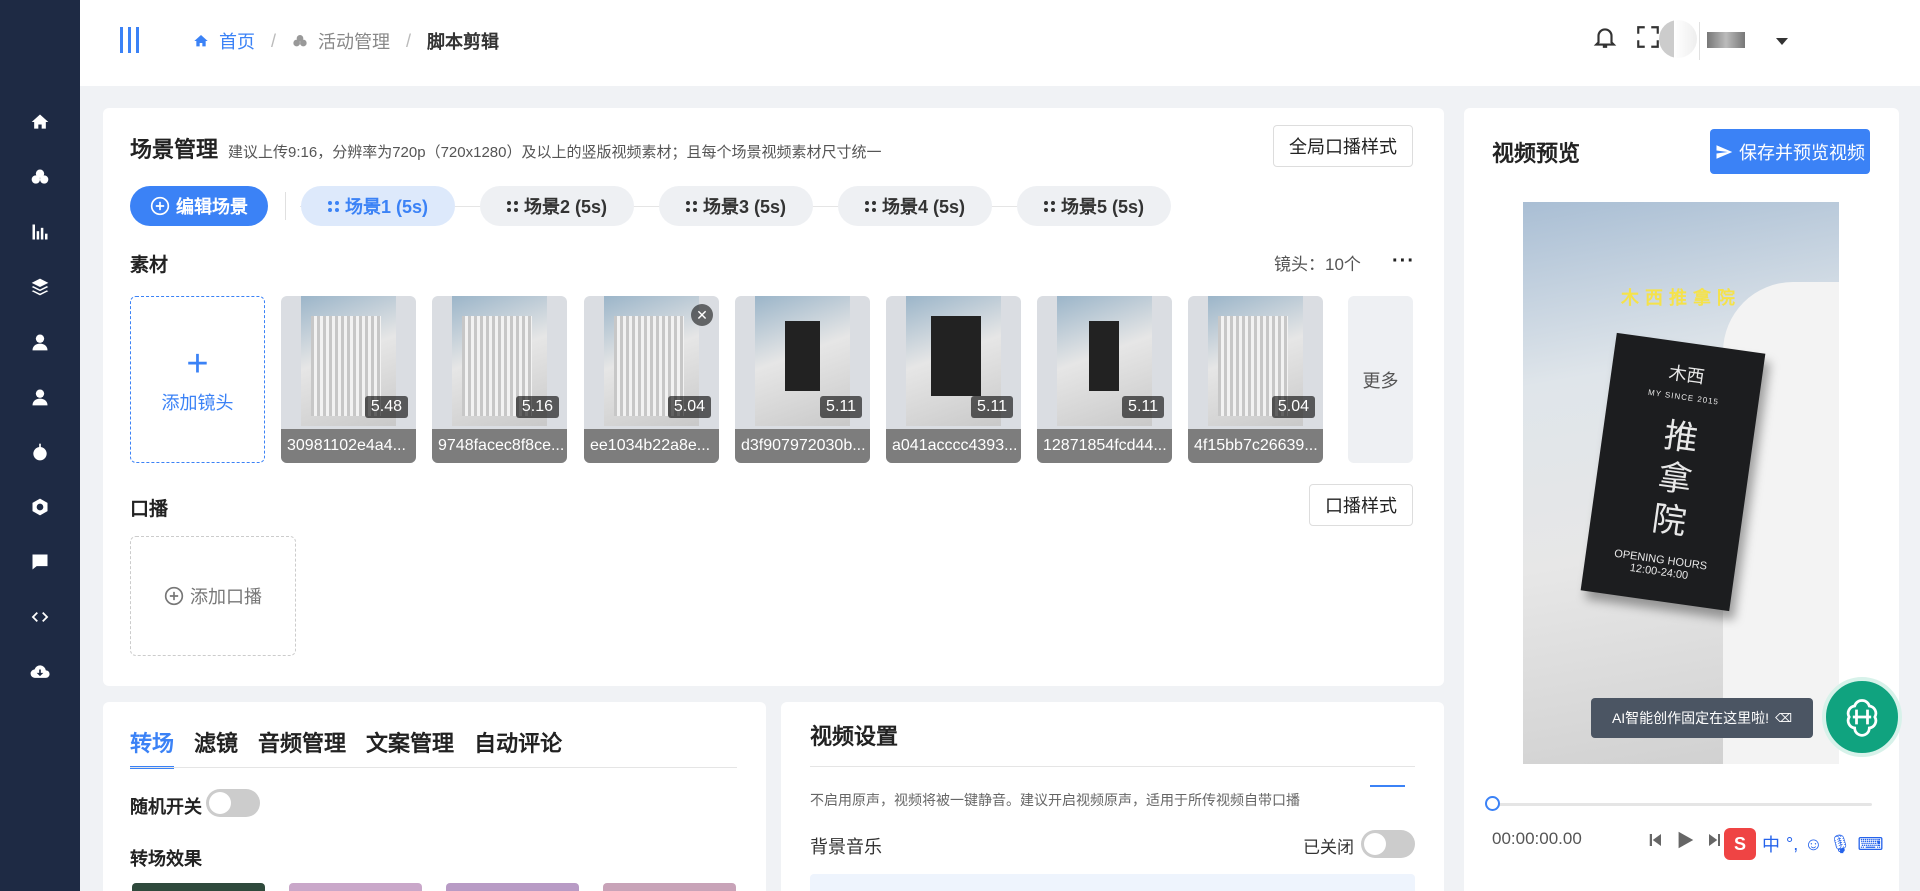  I want to click on fullscreen-icon, so click(1648, 39).